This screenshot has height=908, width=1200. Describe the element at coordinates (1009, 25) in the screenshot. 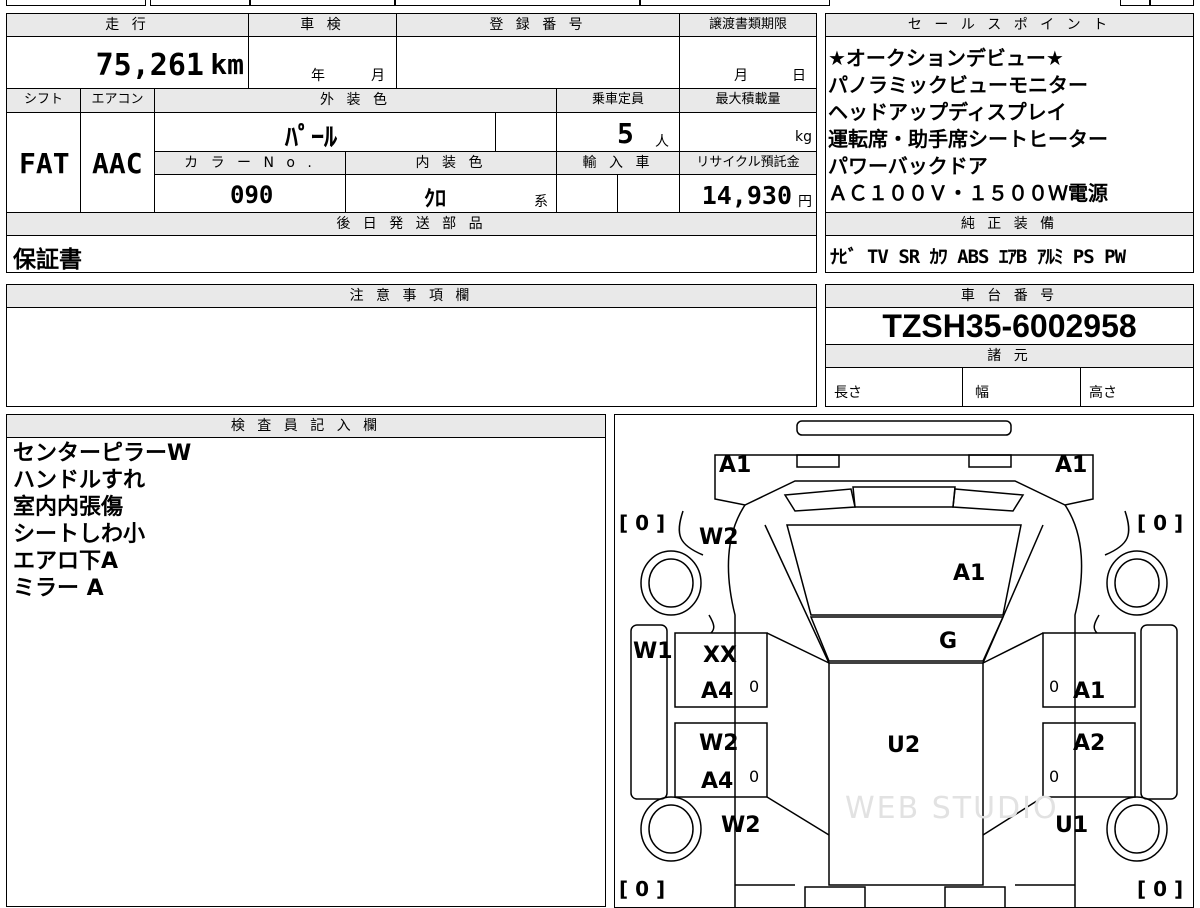

I see `sales-points-header: セ ー ル ス ポ イ ン ト` at that location.